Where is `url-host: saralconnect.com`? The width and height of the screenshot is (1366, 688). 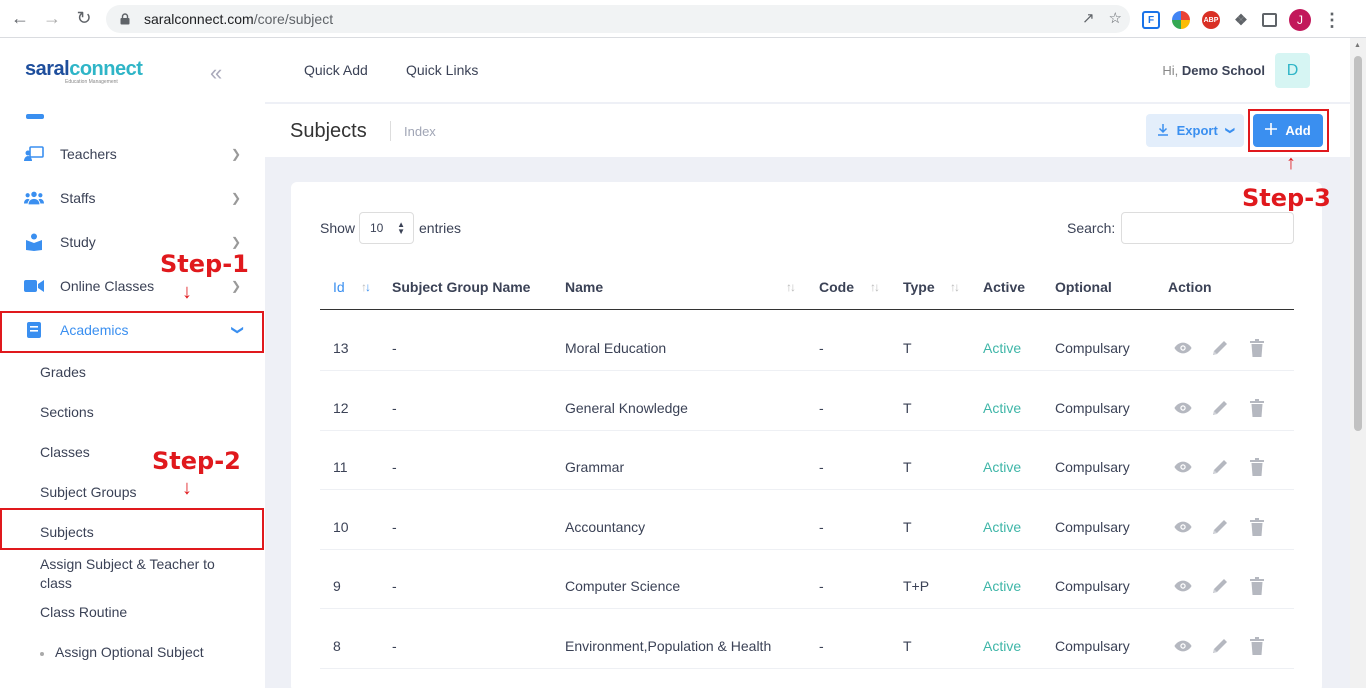 url-host: saralconnect.com is located at coordinates (199, 19).